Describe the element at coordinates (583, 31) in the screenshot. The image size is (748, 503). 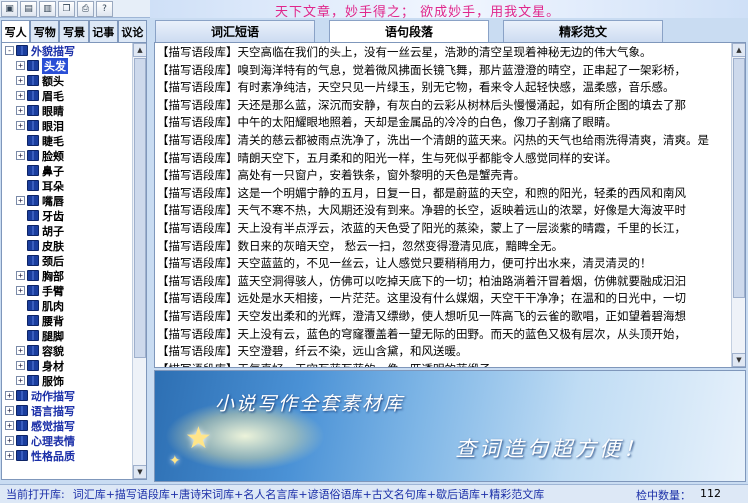
I see `tab-sample-essays: 精彩范文` at that location.